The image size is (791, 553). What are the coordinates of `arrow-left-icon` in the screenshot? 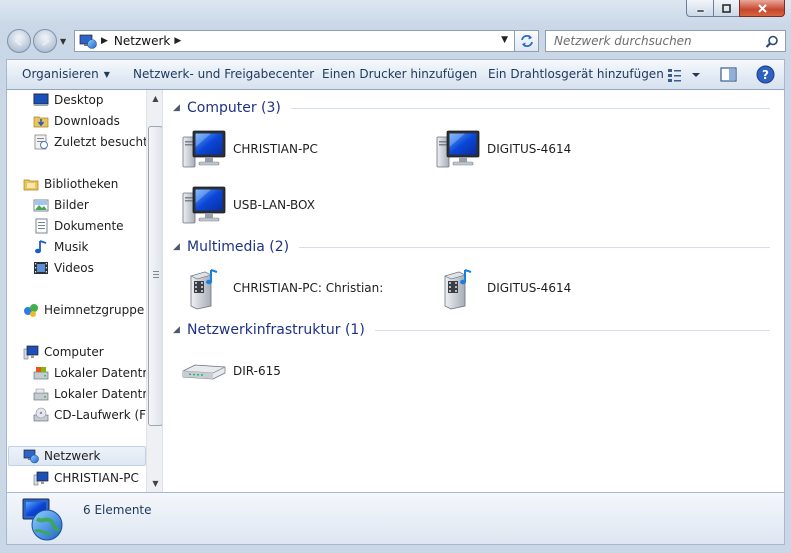 It's located at (18, 41).